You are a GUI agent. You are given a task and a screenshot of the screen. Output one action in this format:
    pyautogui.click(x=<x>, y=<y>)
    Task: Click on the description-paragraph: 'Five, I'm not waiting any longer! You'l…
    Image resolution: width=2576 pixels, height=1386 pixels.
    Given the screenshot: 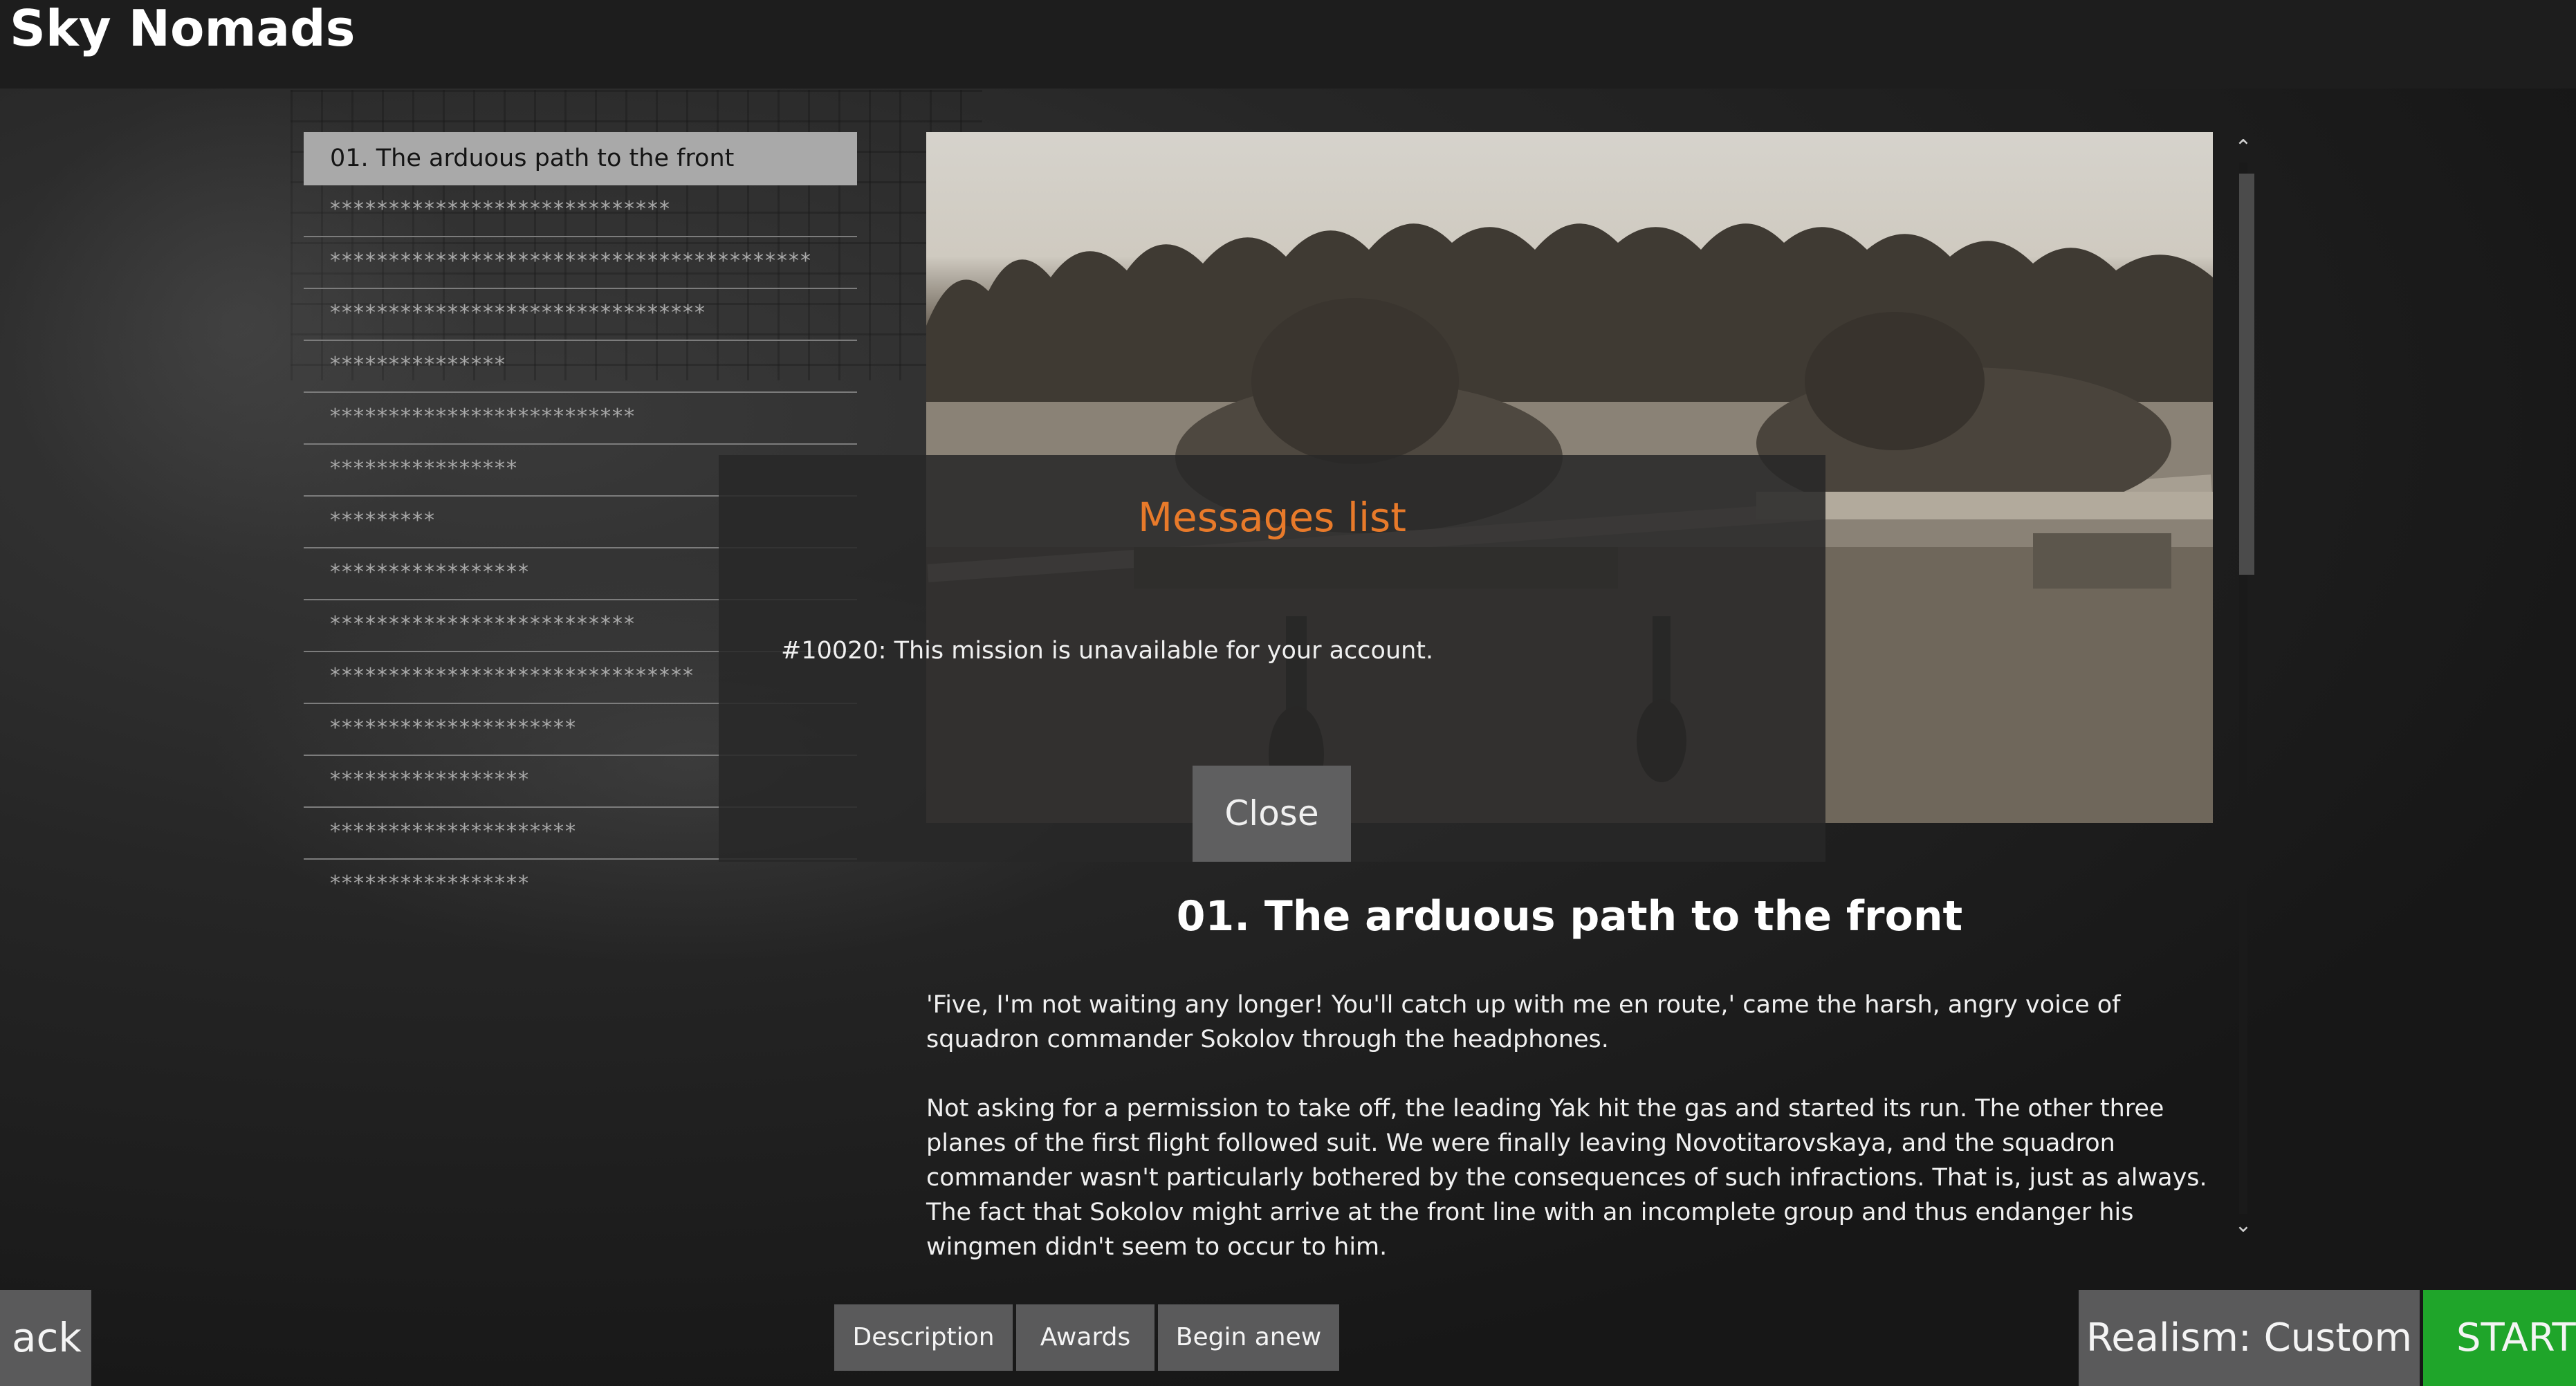 What is the action you would take?
    pyautogui.click(x=1523, y=1022)
    